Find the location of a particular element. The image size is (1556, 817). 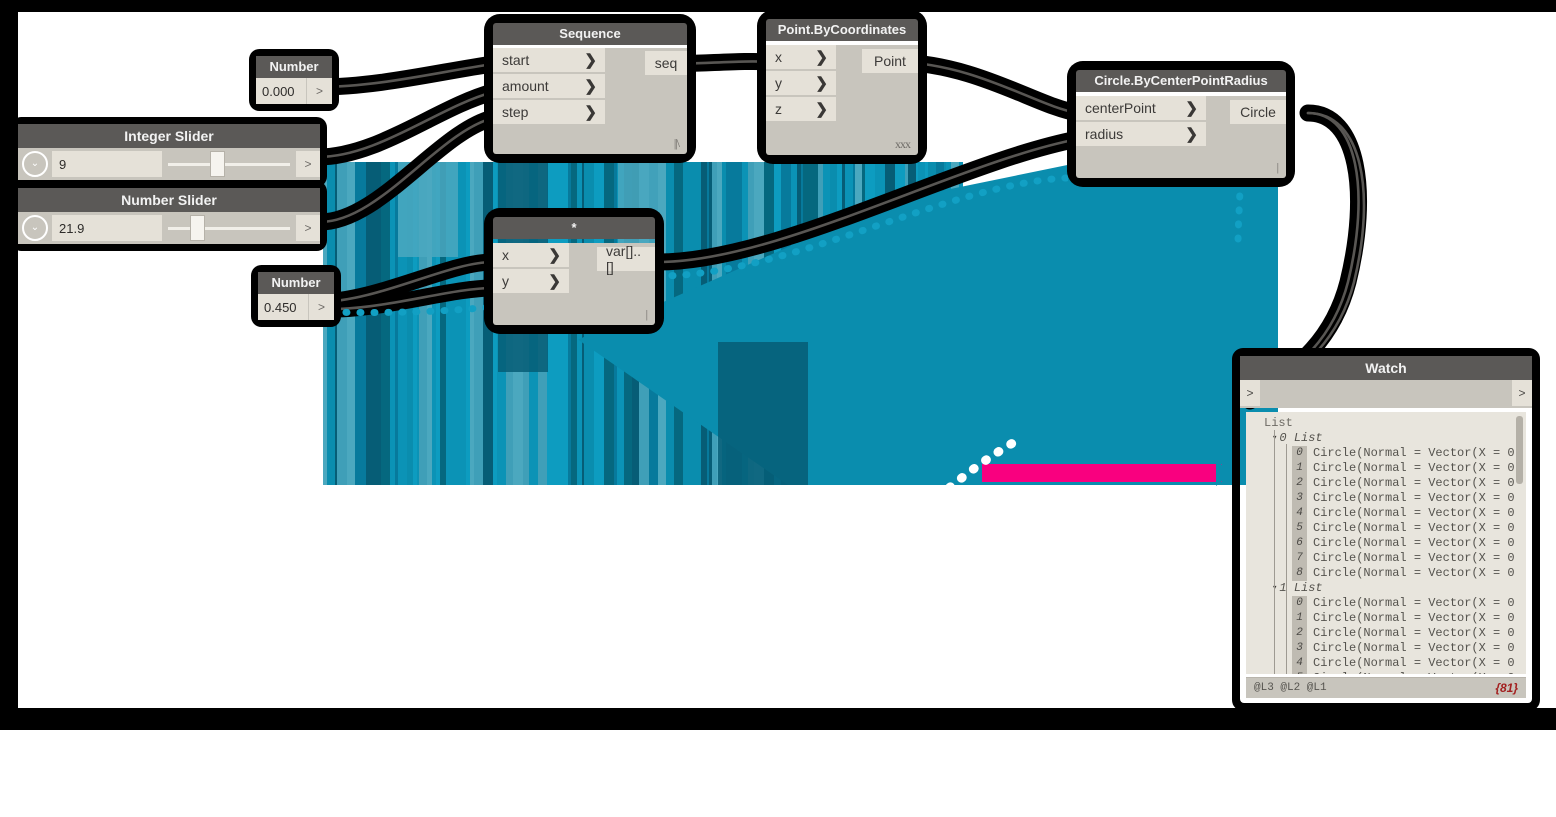

output-port-number-bottom: > is located at coordinates (321, 307).